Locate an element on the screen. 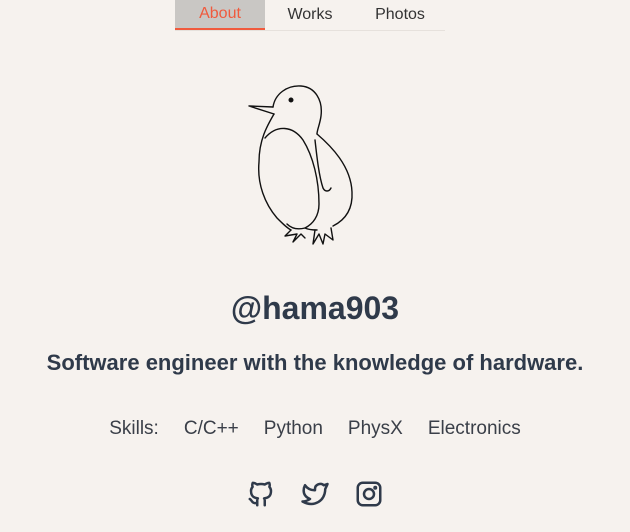 The width and height of the screenshot is (630, 532). twitter-icon is located at coordinates (315, 494).